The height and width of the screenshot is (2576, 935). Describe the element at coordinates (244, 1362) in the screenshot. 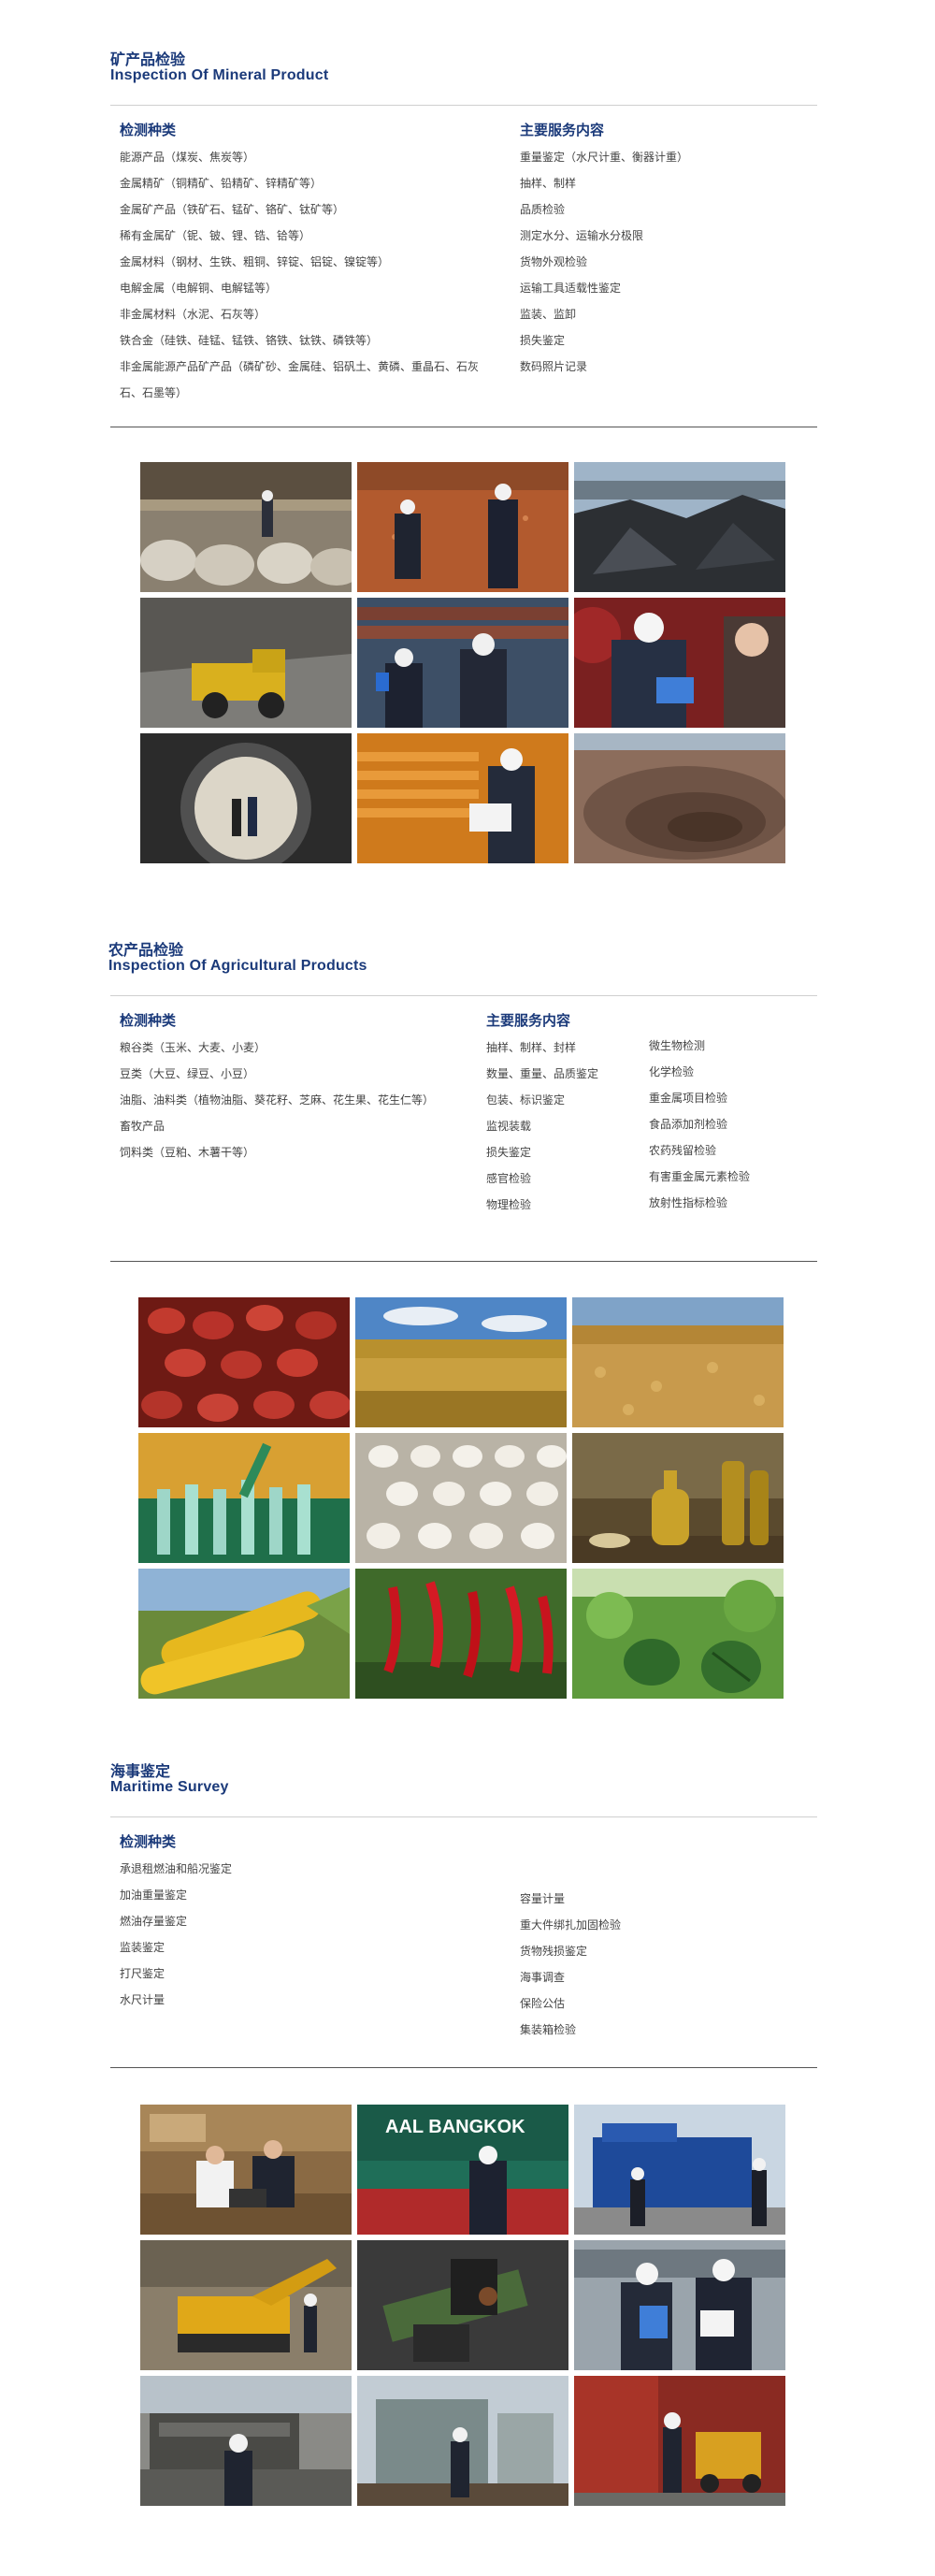

I see `photo-peanuts` at that location.